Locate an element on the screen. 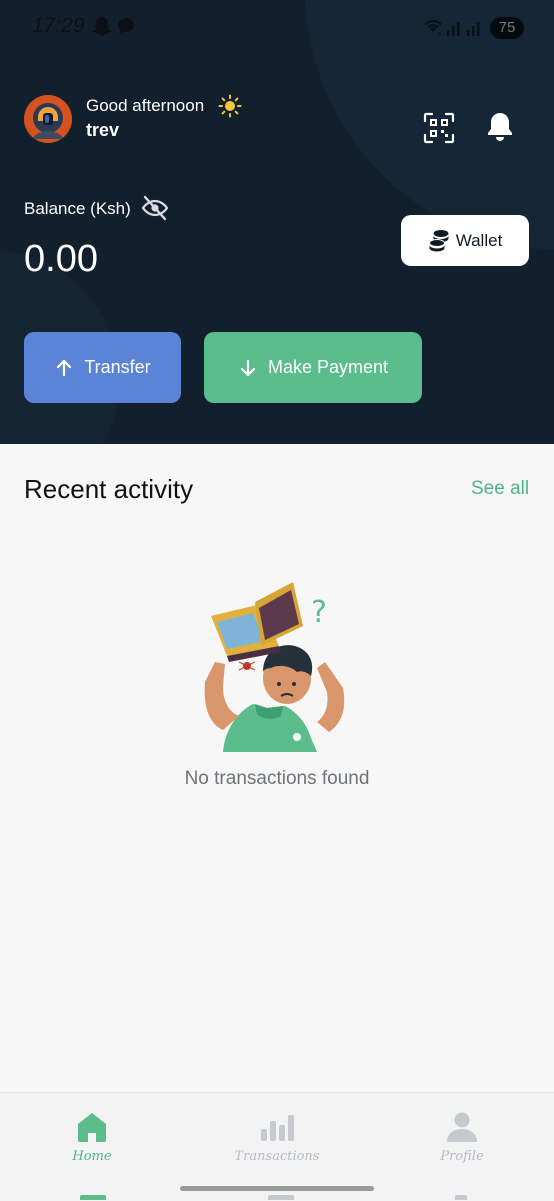 The width and height of the screenshot is (554, 1201). arrow-up-icon is located at coordinates (64, 367).